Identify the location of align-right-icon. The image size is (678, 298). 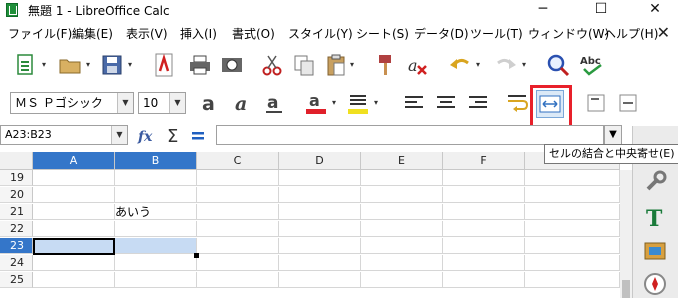
(478, 103).